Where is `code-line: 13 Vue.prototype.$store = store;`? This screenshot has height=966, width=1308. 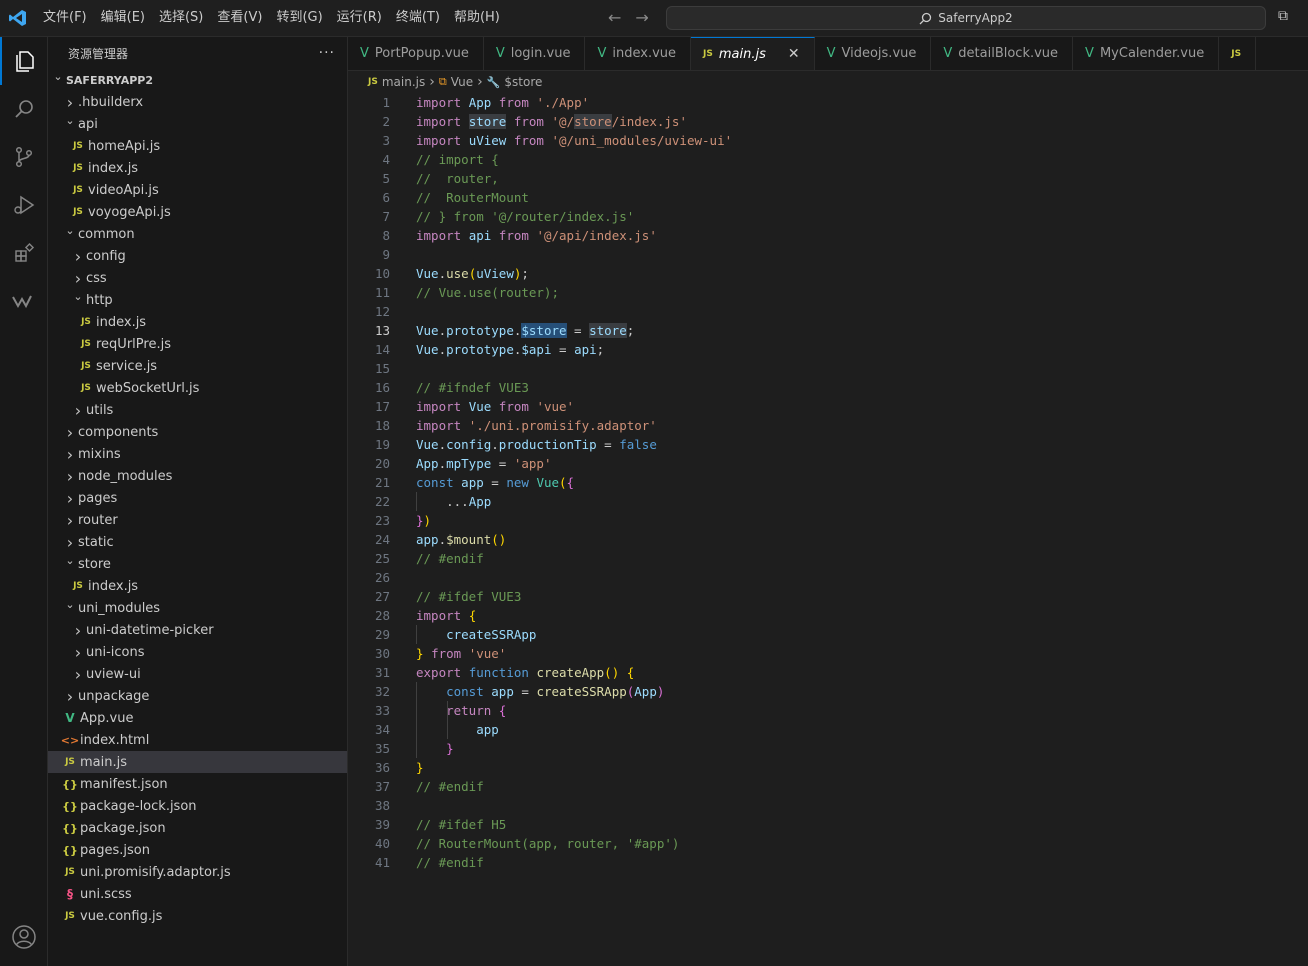
code-line: 13 Vue.prototype.$store = store; is located at coordinates (828, 330).